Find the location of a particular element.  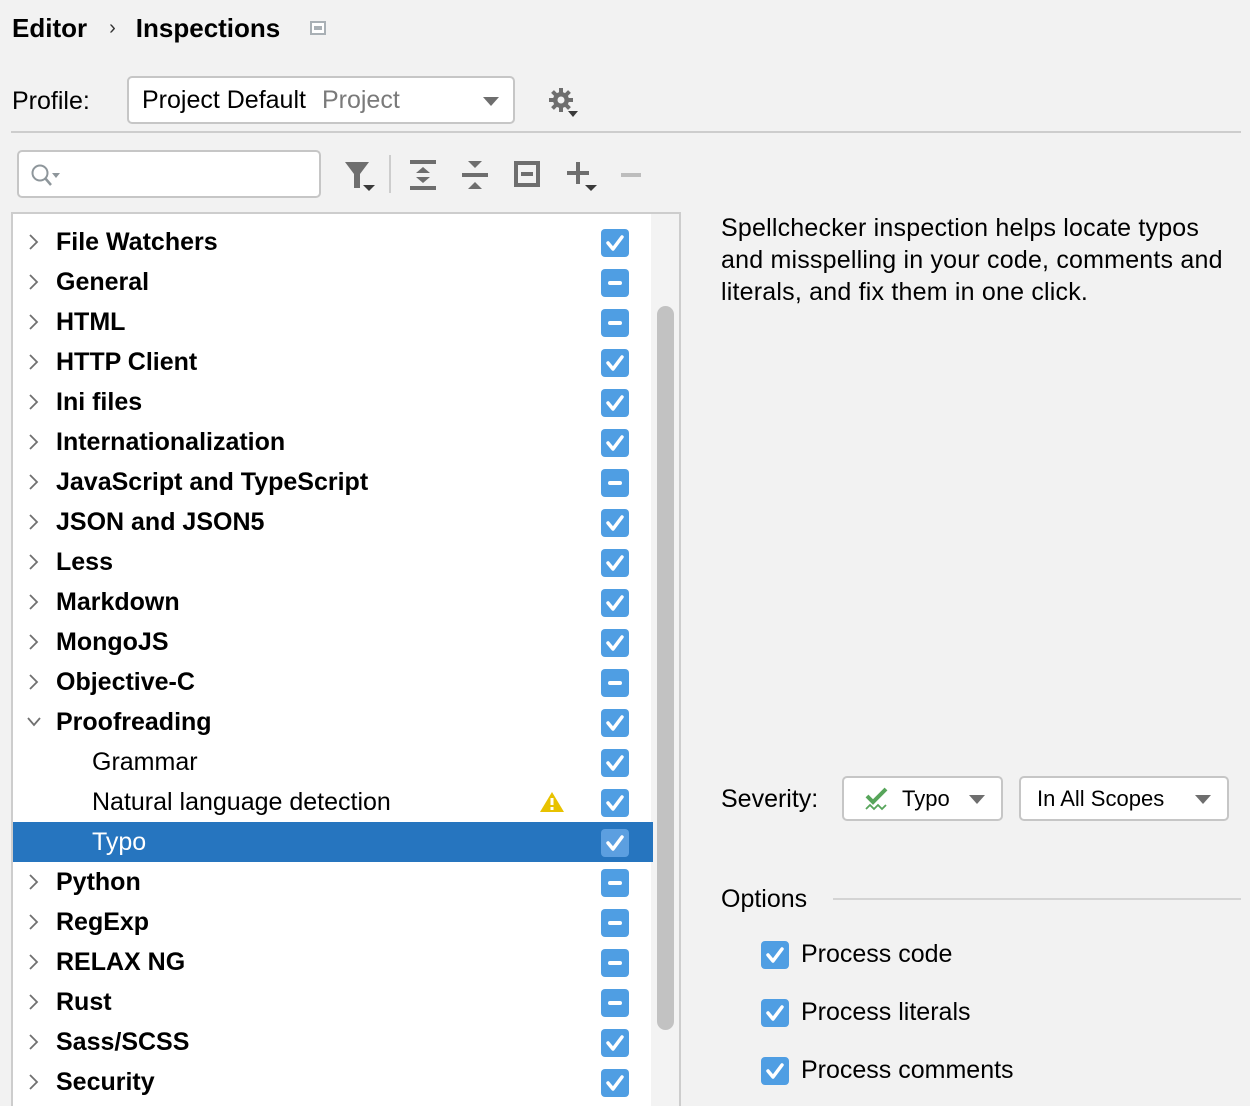

search-field is located at coordinates (190, 174).